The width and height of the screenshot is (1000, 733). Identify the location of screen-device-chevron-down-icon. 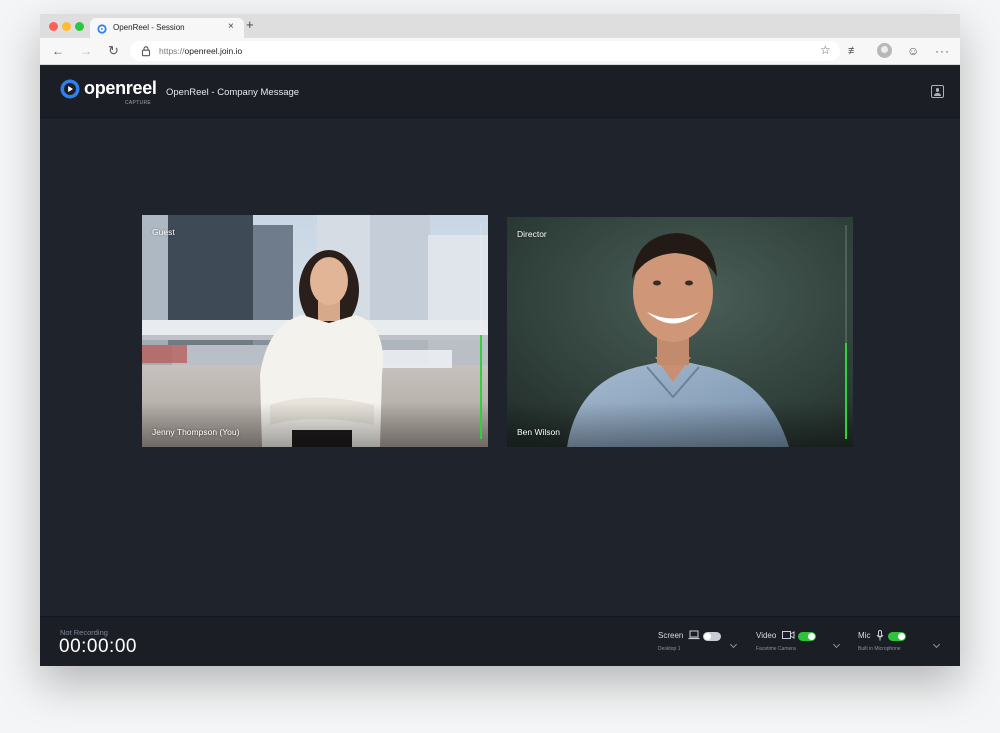
(733, 644).